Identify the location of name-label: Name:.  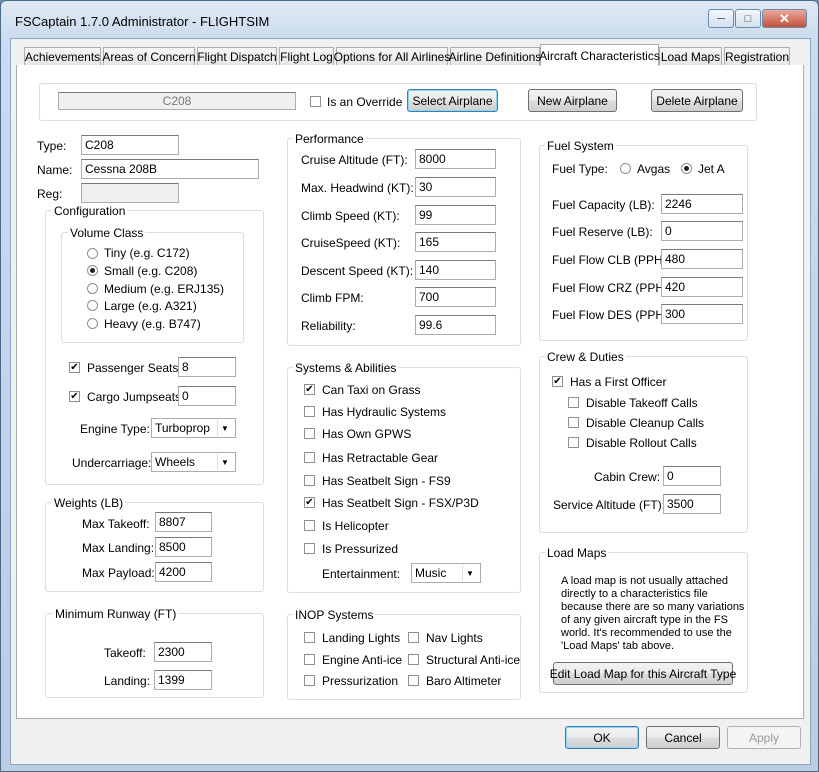
(55, 170).